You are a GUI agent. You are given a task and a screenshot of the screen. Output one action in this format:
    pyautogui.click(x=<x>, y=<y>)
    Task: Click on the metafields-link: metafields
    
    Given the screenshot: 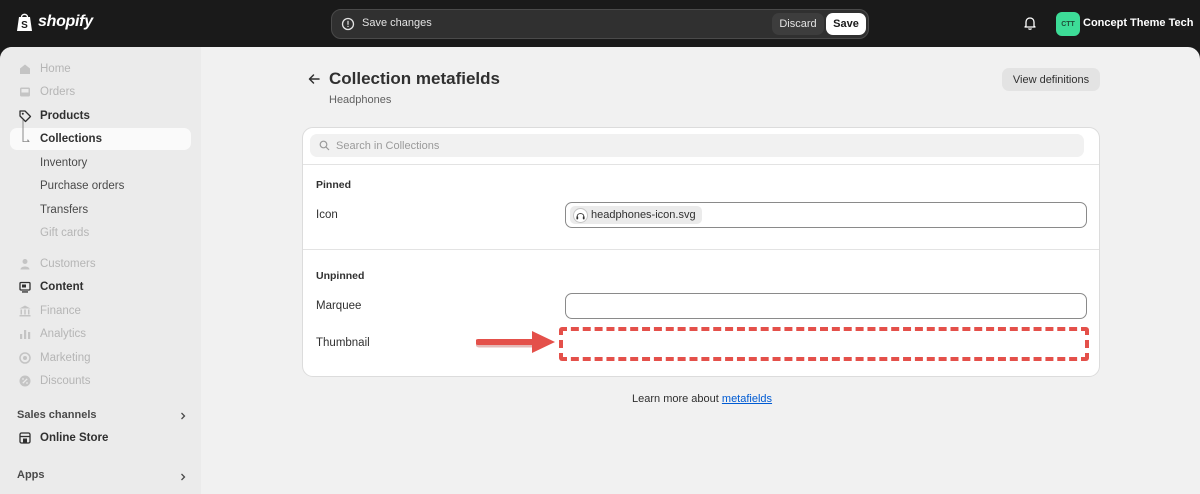 What is the action you would take?
    pyautogui.click(x=747, y=399)
    